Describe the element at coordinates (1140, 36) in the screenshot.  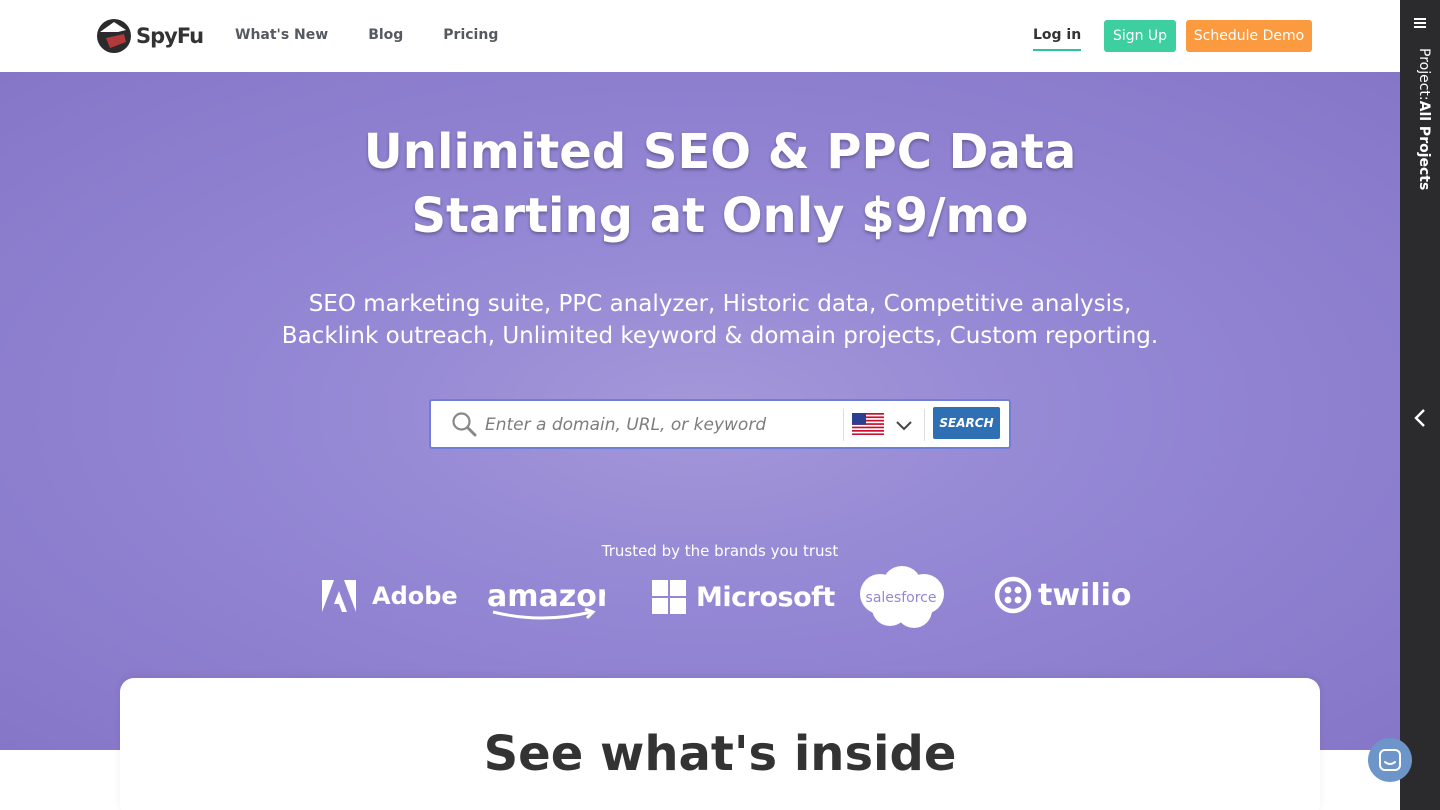
I see `signup-button: Sign Up` at that location.